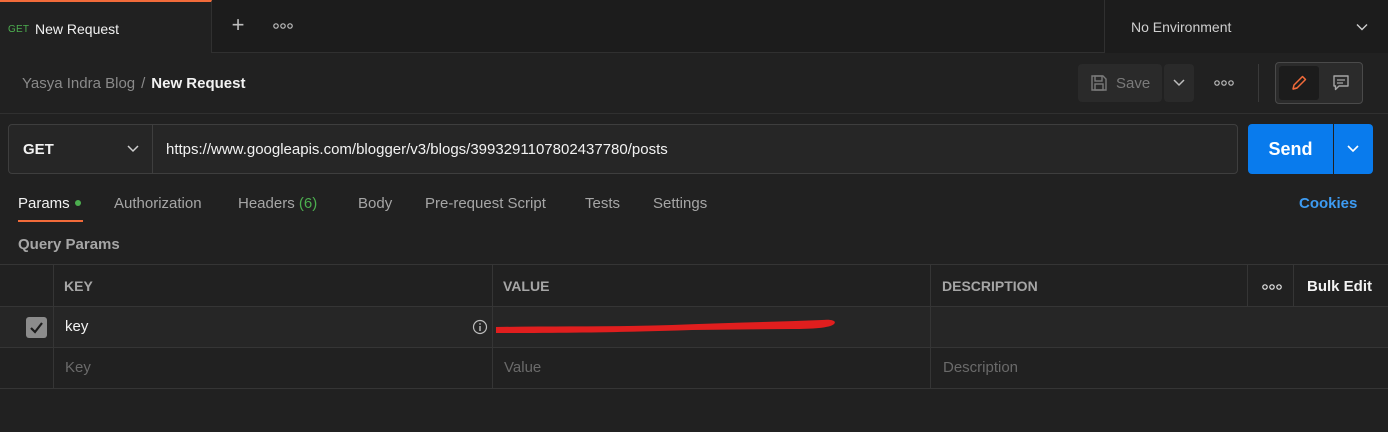  What do you see at coordinates (238, 26) in the screenshot?
I see `plus-icon: +` at bounding box center [238, 26].